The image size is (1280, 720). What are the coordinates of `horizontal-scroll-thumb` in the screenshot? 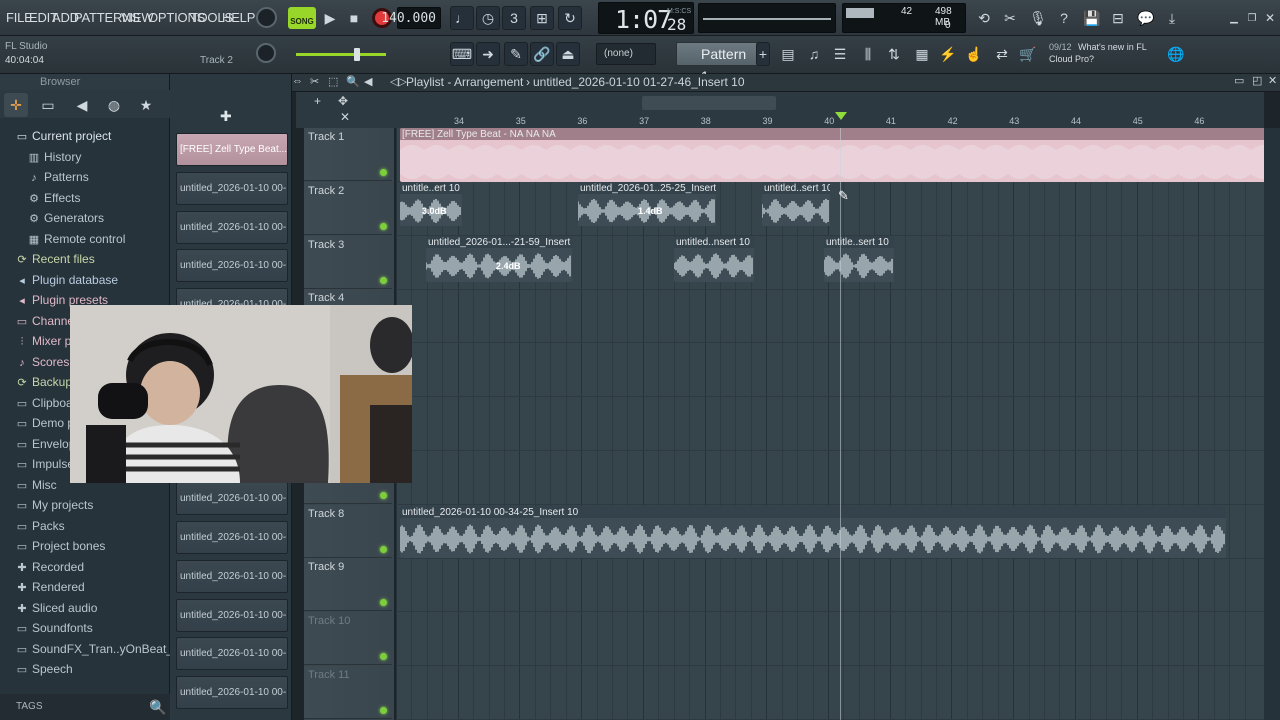 It's located at (709, 103).